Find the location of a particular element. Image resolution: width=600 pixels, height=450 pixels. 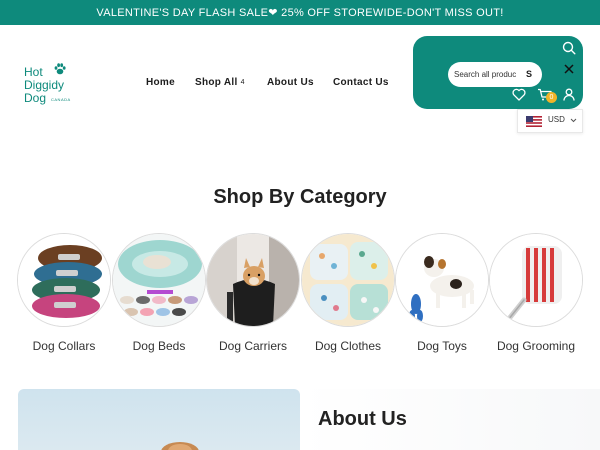

nav-contact-us: Contact Us is located at coordinates (361, 82).